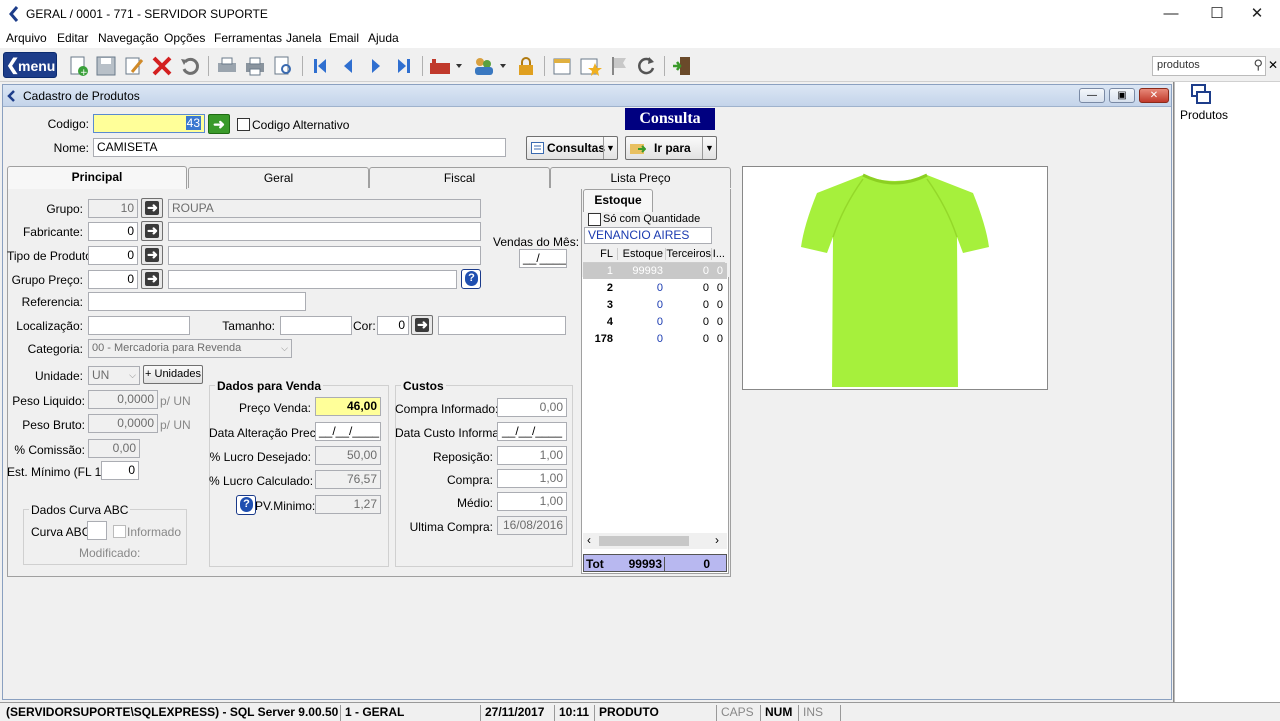 This screenshot has width=1280, height=721. Describe the element at coordinates (162, 66) in the screenshot. I see `delete-icon` at that location.